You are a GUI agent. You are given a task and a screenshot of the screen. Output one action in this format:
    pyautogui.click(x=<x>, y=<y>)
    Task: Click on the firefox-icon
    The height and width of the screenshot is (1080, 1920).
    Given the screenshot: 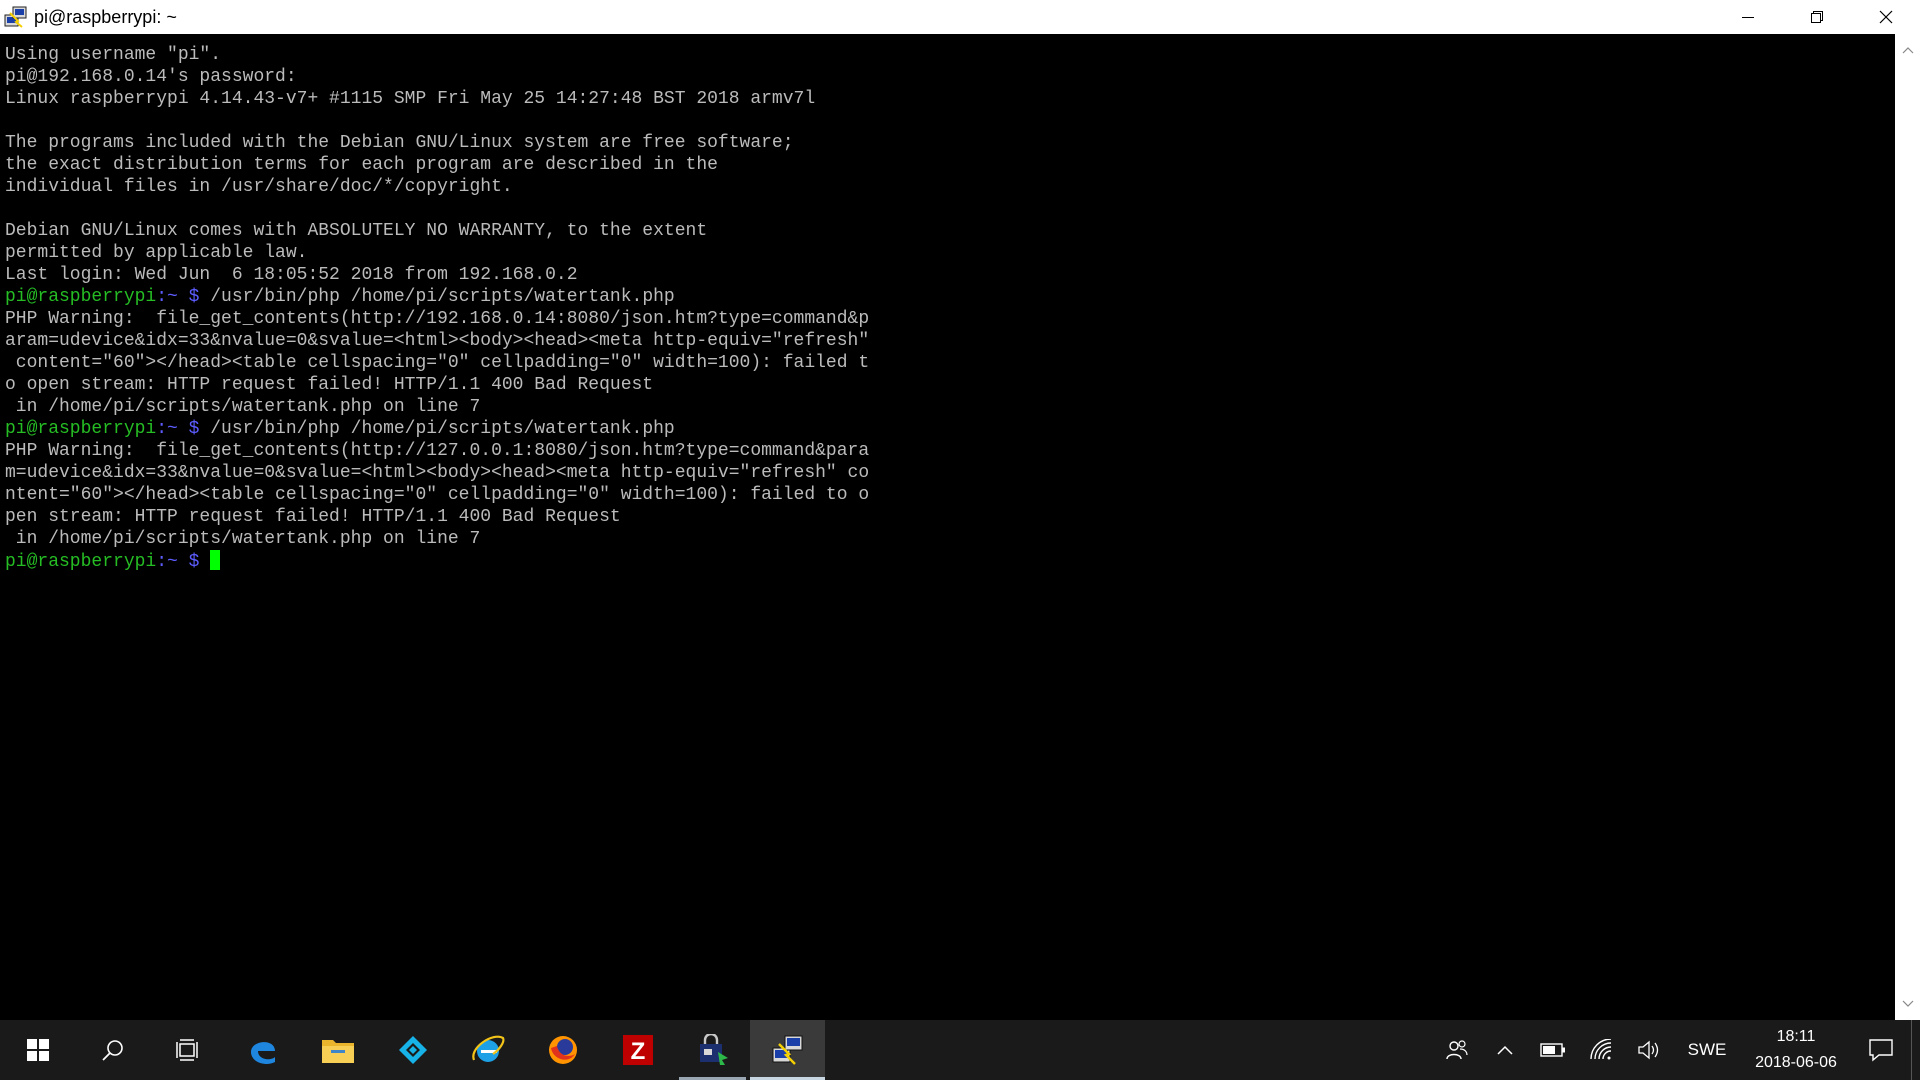 What is the action you would take?
    pyautogui.click(x=563, y=1050)
    